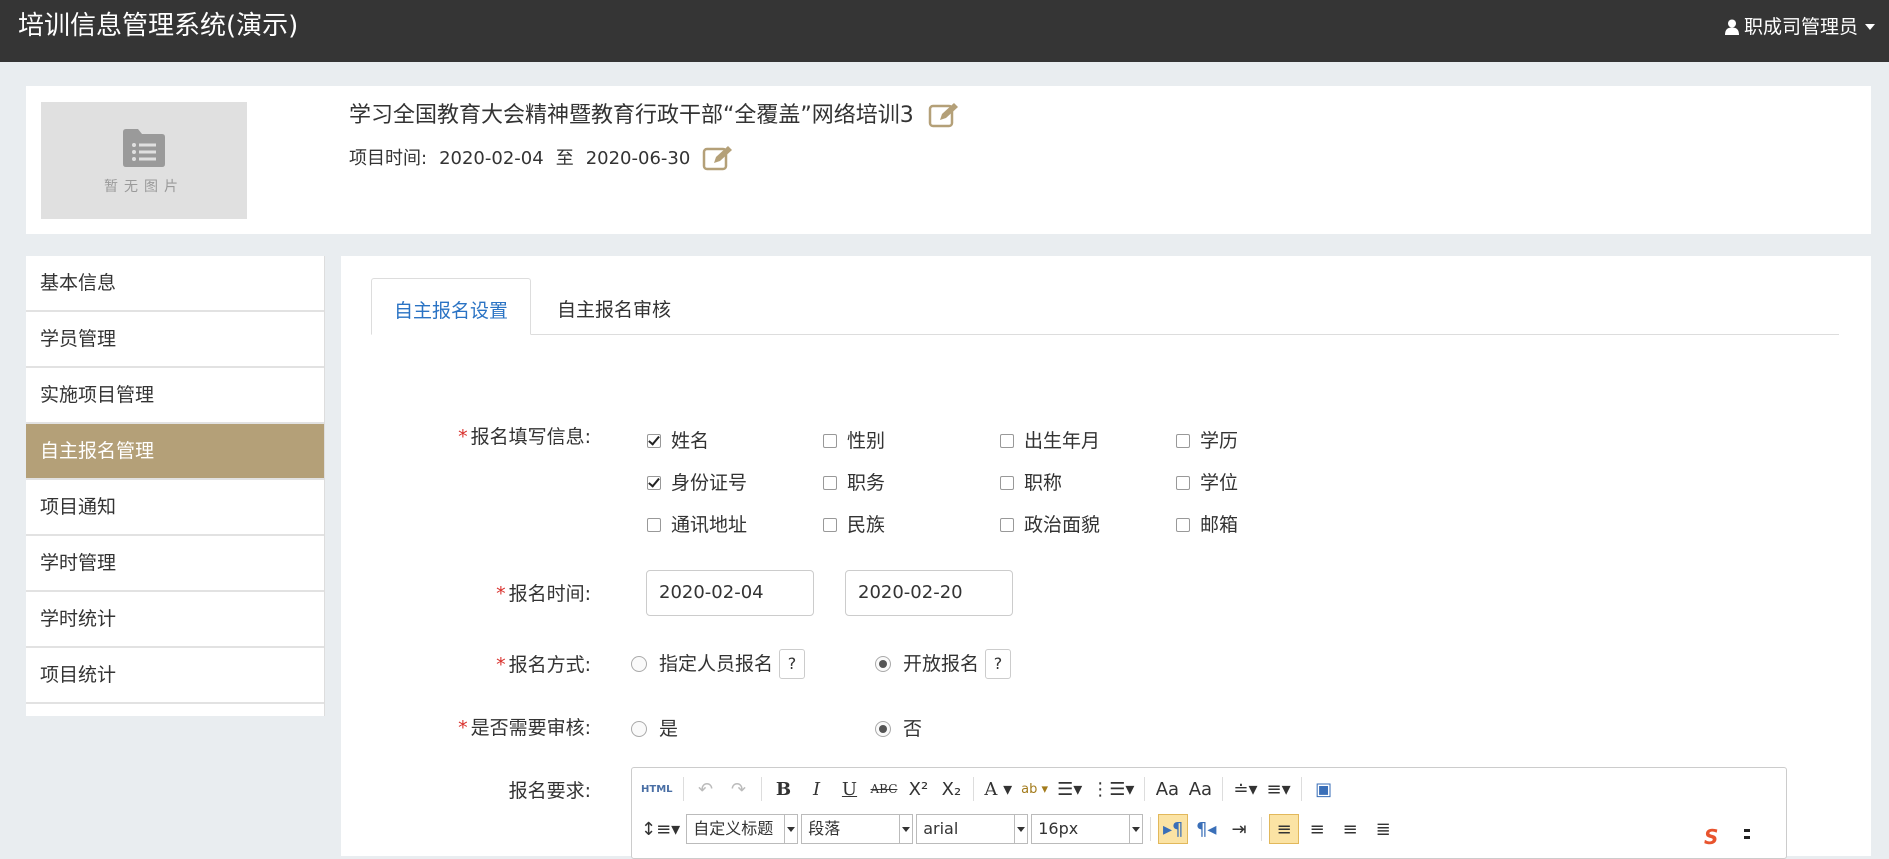 The image size is (1889, 859). Describe the element at coordinates (657, 789) in the screenshot. I see `html-source-button: HTML` at that location.